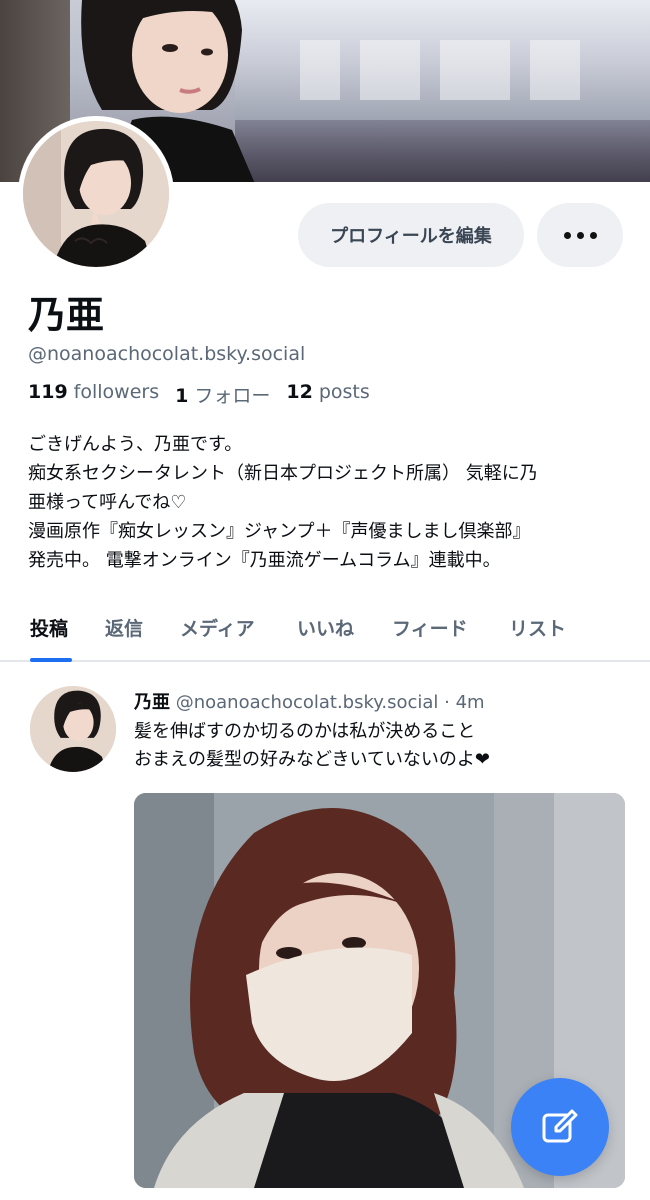 The width and height of the screenshot is (650, 1200). Describe the element at coordinates (66, 315) in the screenshot. I see `display-name: 乃亜` at that location.